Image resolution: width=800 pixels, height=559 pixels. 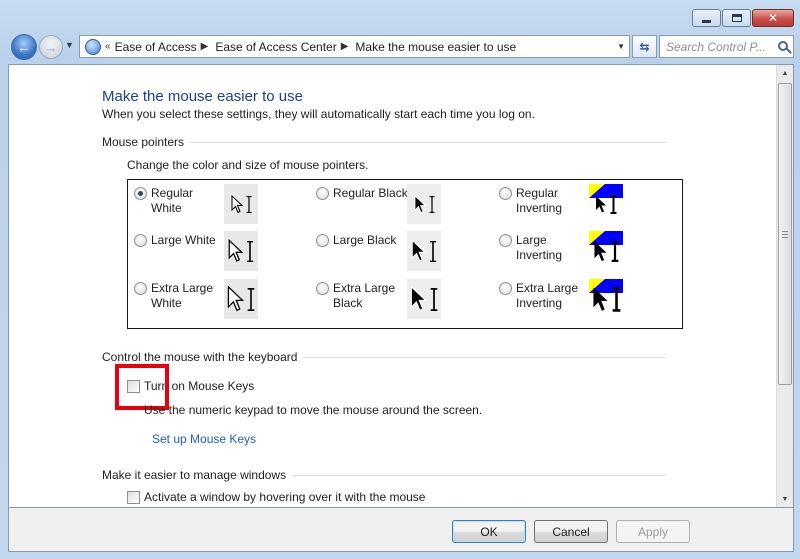 I want to click on scheme-label: Extra Large White, so click(x=182, y=295).